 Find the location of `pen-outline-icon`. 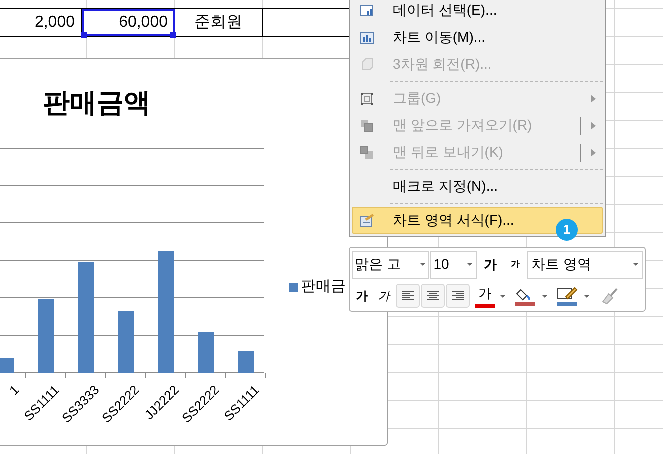

pen-outline-icon is located at coordinates (568, 296).